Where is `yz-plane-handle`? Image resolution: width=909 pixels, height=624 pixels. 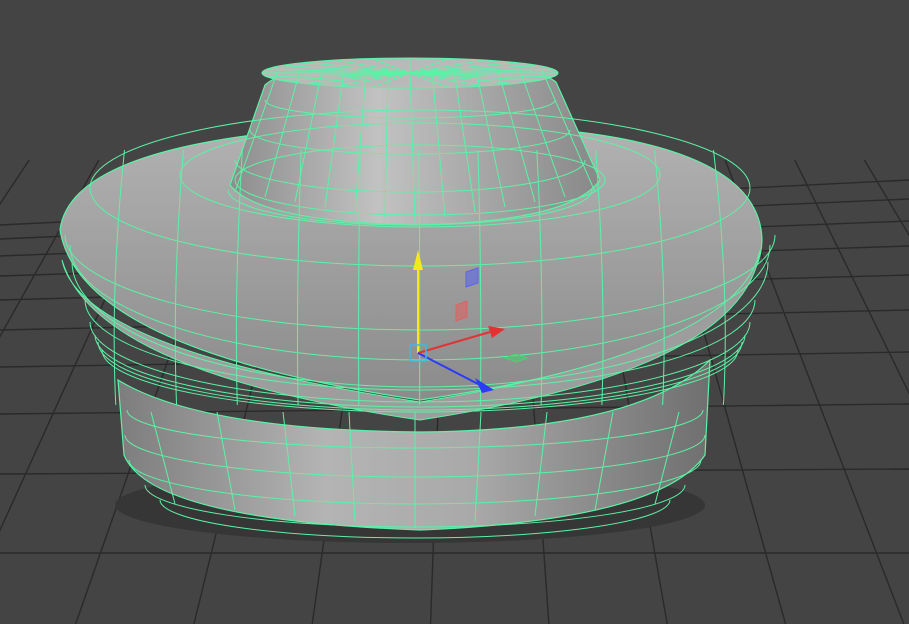
yz-plane-handle is located at coordinates (461, 311).